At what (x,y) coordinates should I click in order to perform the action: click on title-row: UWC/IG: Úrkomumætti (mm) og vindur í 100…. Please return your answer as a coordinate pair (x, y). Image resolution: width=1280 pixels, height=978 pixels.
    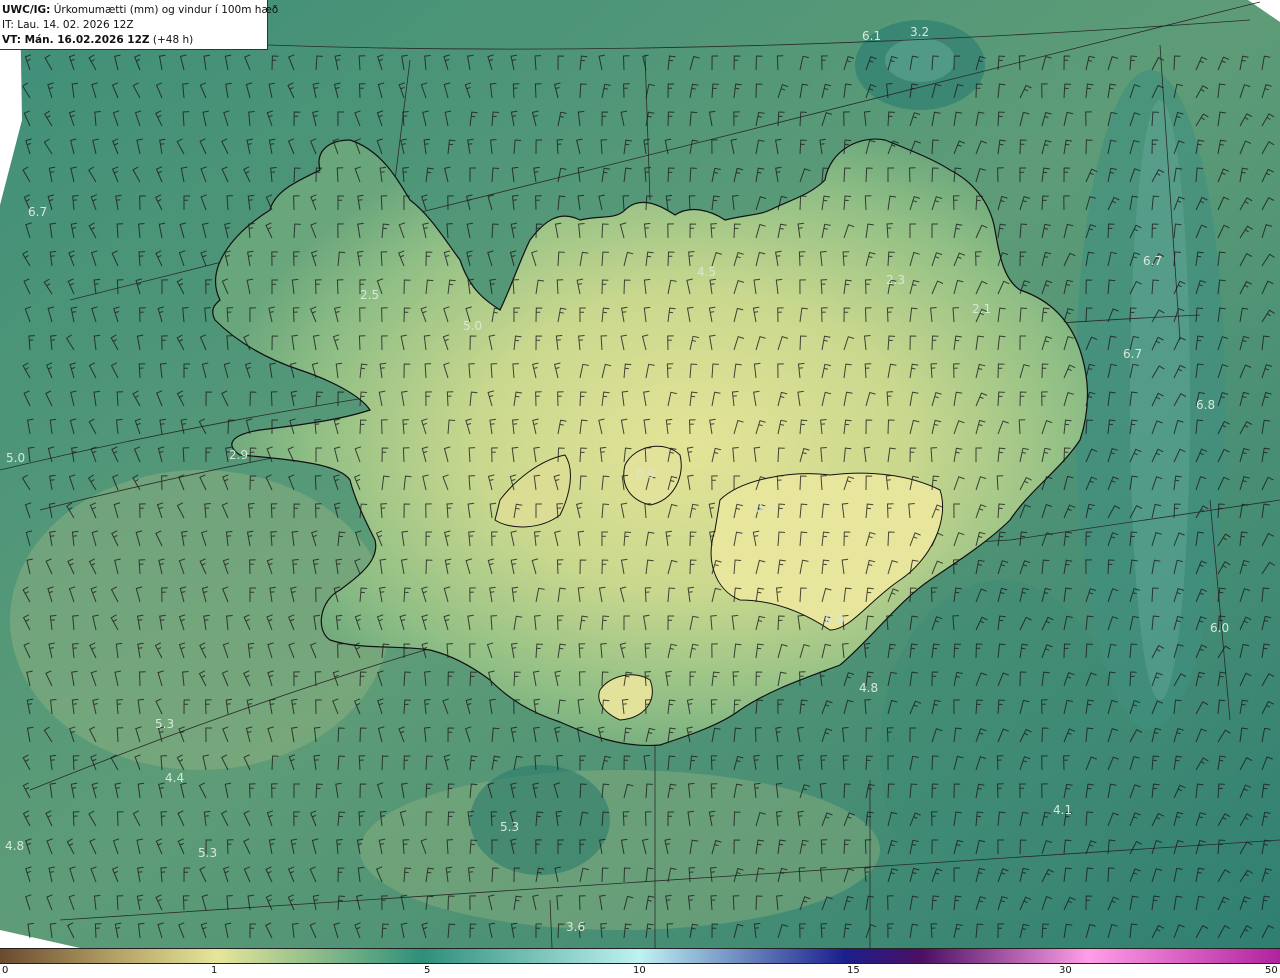
    Looking at the image, I should click on (140, 10).